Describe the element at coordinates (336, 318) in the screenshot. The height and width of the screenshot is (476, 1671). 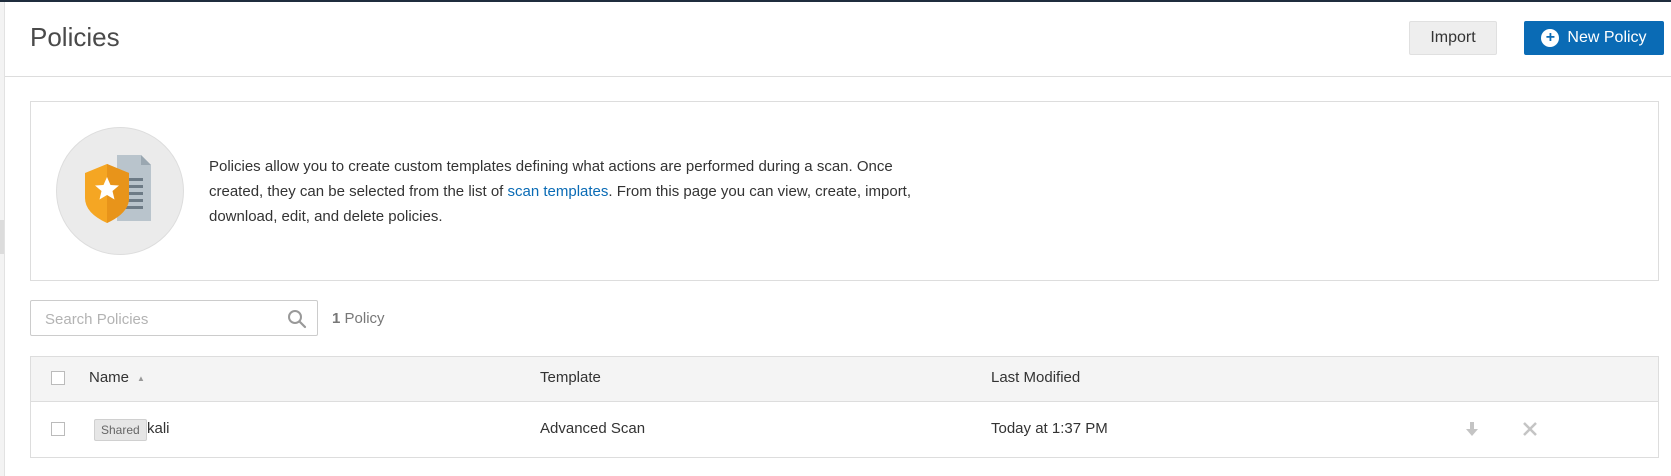
I see `policy-count-number: 1` at that location.